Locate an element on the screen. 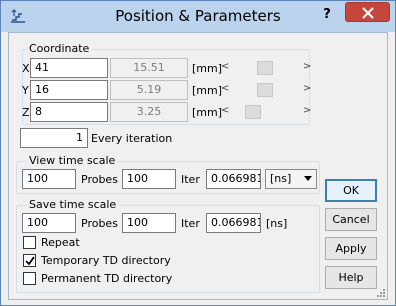 This screenshot has width=396, height=306. z-slider-left-arrow: < is located at coordinates (225, 110).